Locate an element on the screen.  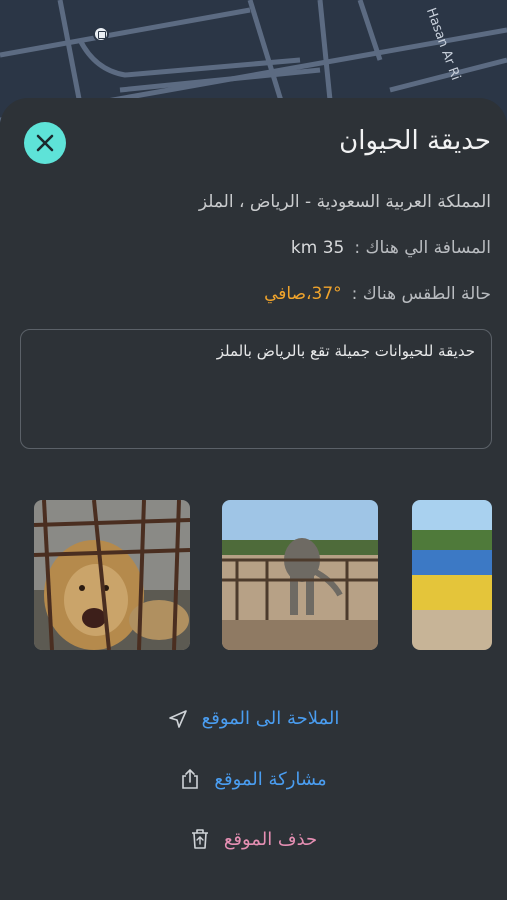
close-icon is located at coordinates (45, 143).